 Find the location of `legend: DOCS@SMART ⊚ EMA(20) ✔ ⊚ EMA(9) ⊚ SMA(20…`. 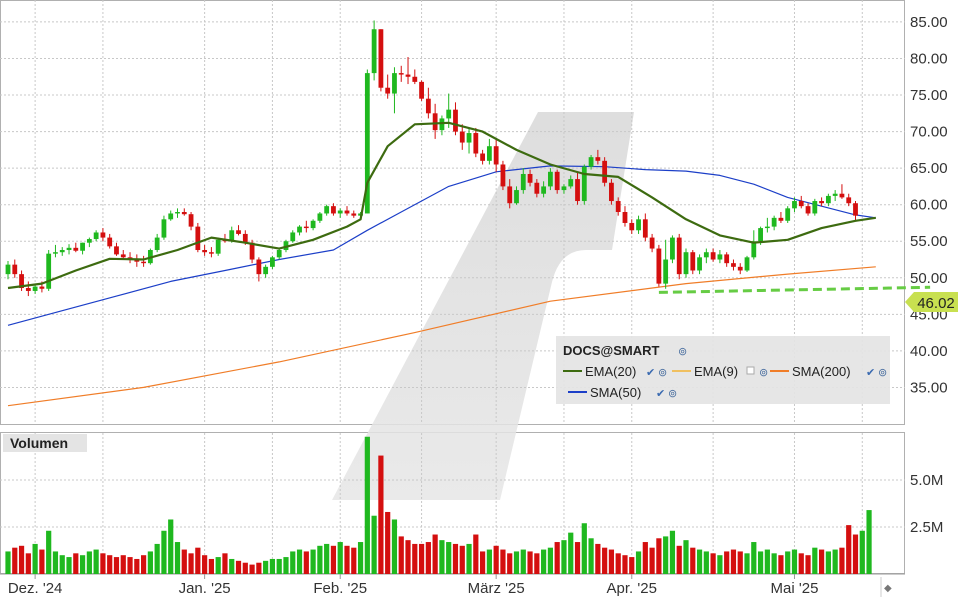

legend: DOCS@SMART ⊚ EMA(20) ✔ ⊚ EMA(9) ⊚ SMA(20… is located at coordinates (723, 370).